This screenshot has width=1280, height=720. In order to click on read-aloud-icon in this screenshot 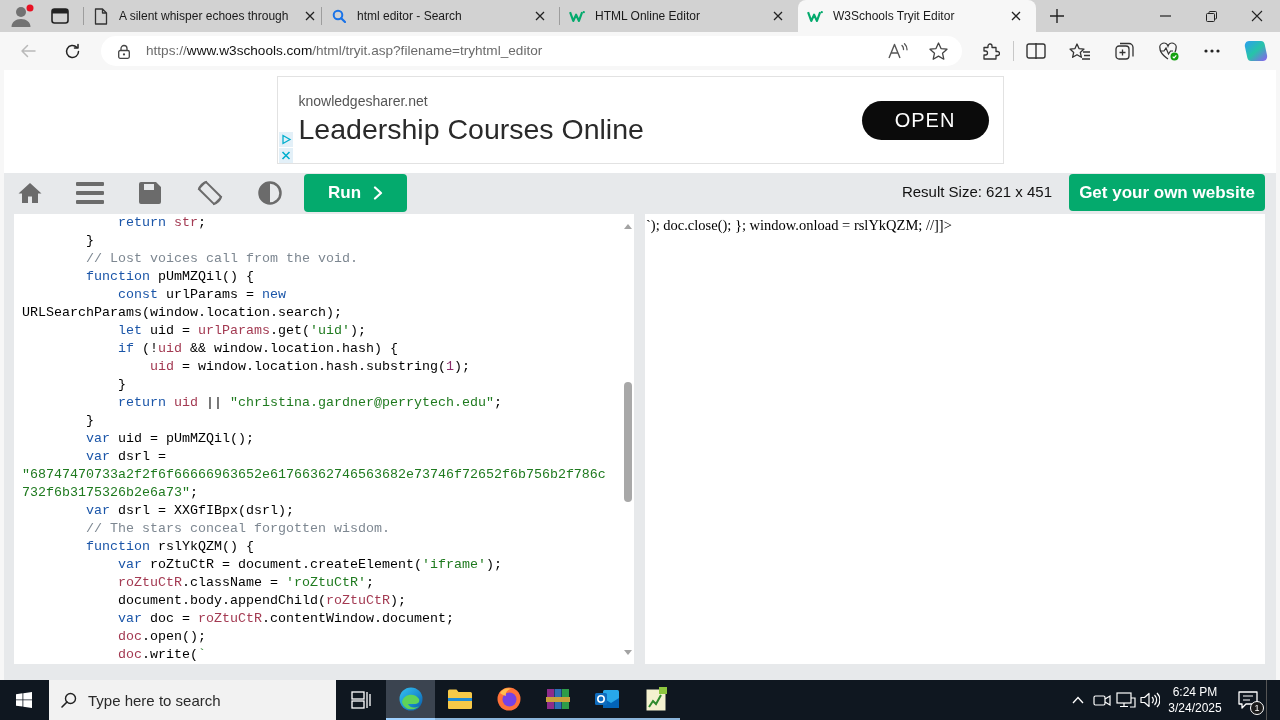, I will do `click(898, 51)`.